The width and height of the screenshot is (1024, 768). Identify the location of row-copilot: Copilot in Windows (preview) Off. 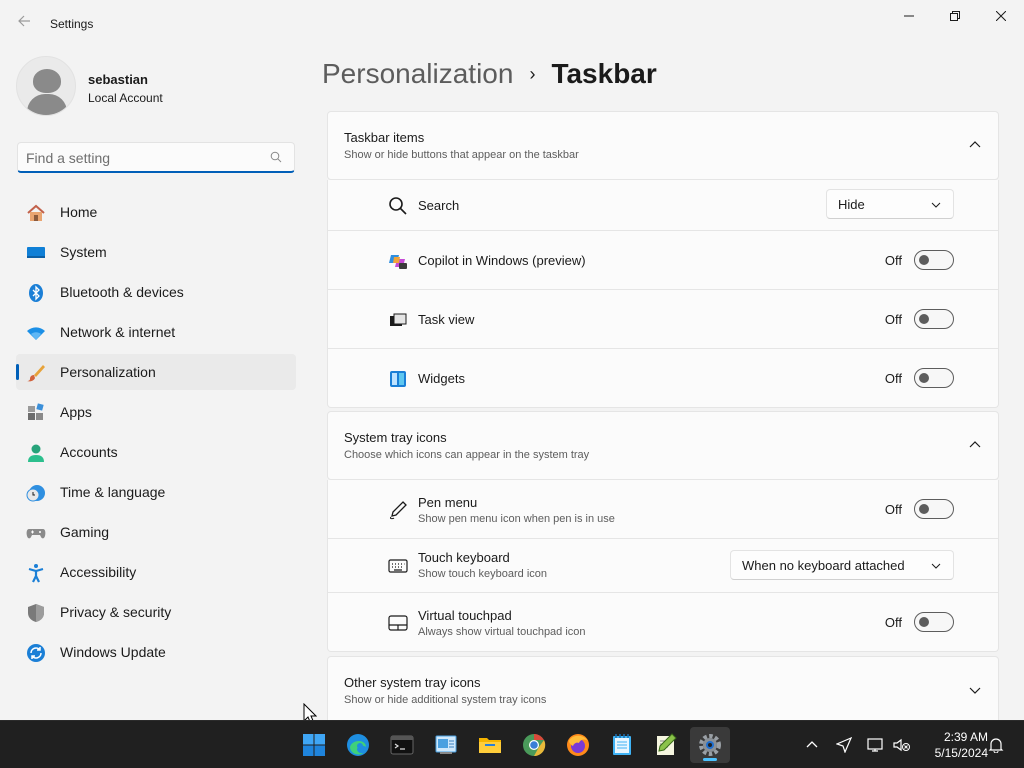
(663, 260).